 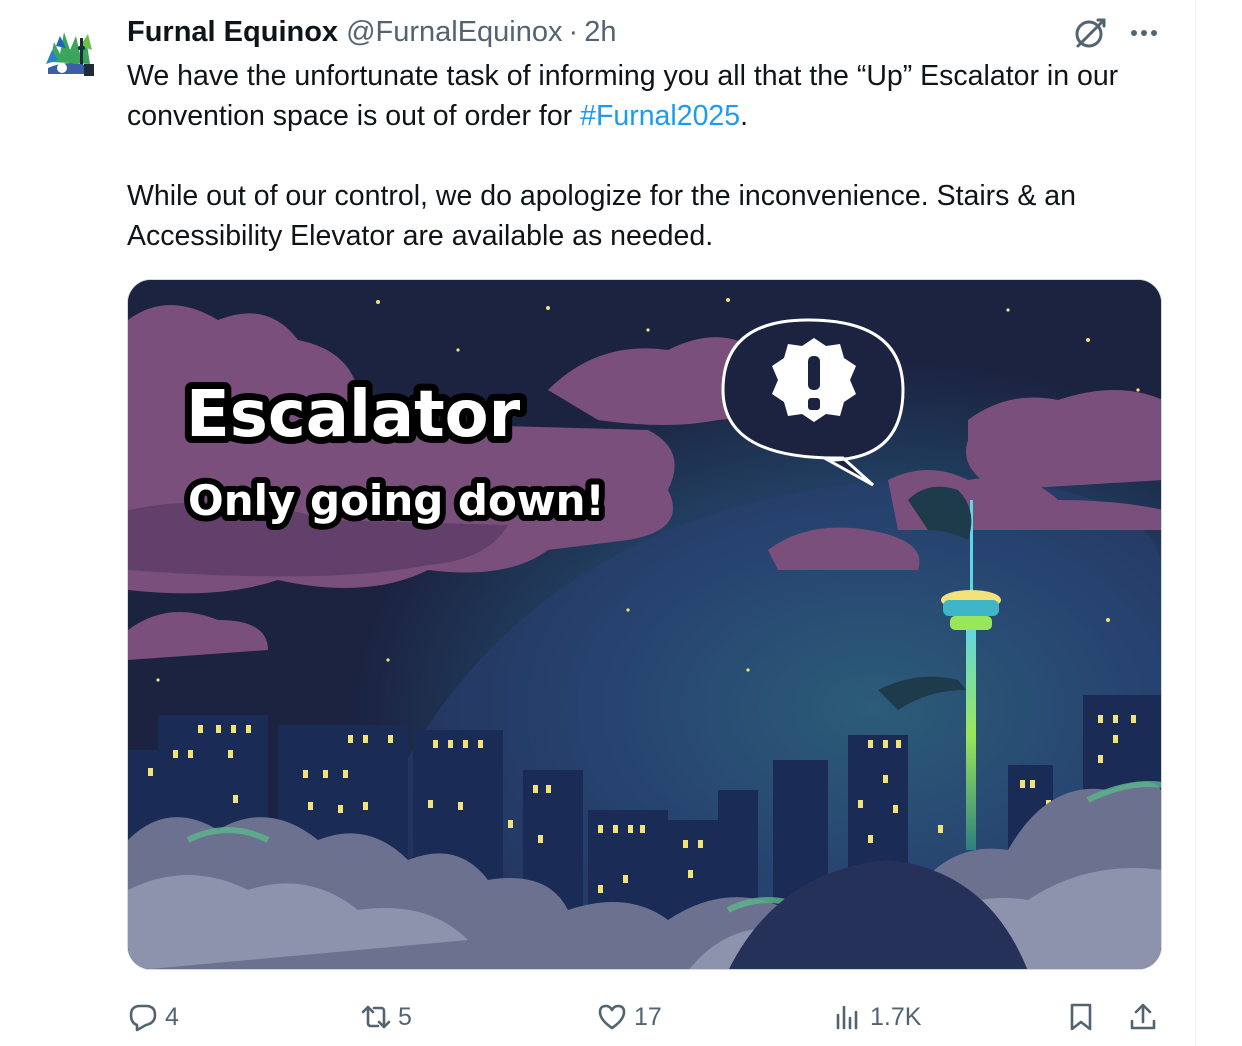 What do you see at coordinates (600, 32) in the screenshot?
I see `timestamp: 2h` at bounding box center [600, 32].